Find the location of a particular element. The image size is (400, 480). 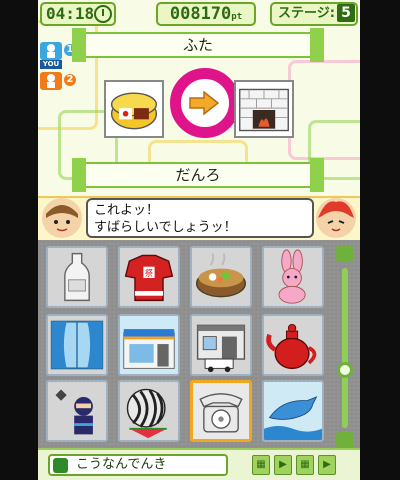

tile-happi-coat: 祭 is located at coordinates (149, 277).